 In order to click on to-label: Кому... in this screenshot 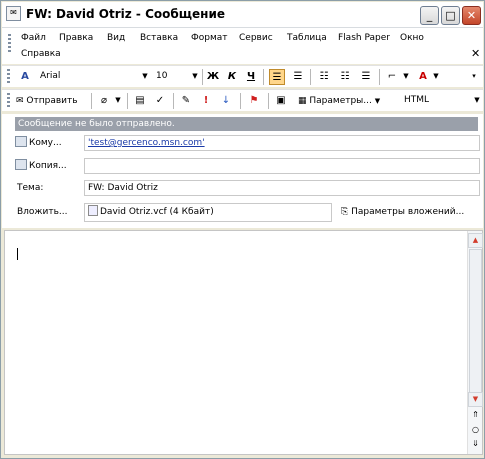, I will do `click(45, 143)`.